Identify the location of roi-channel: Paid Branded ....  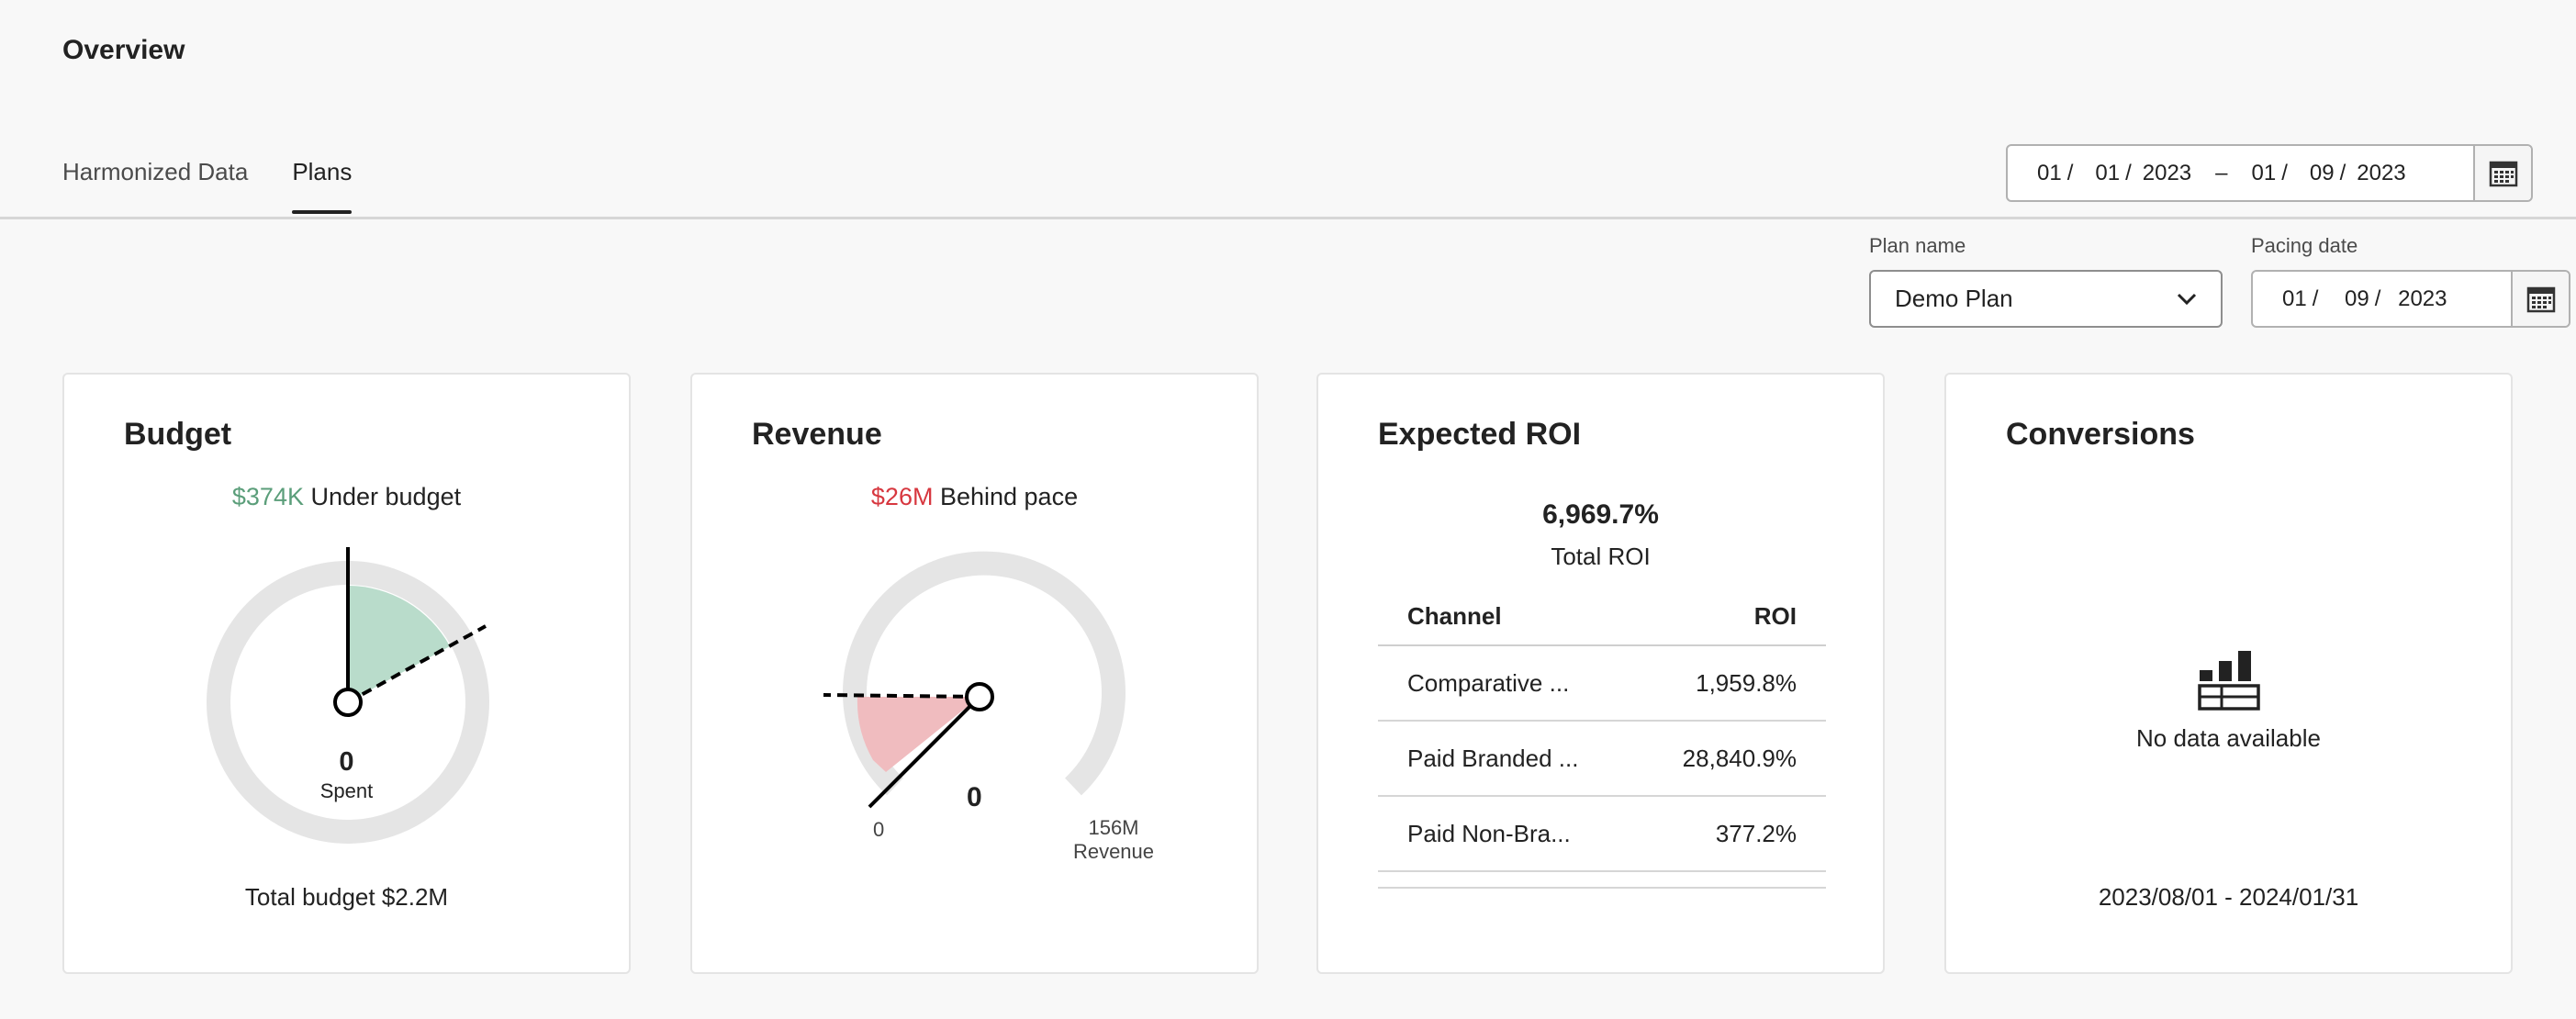
(1493, 758).